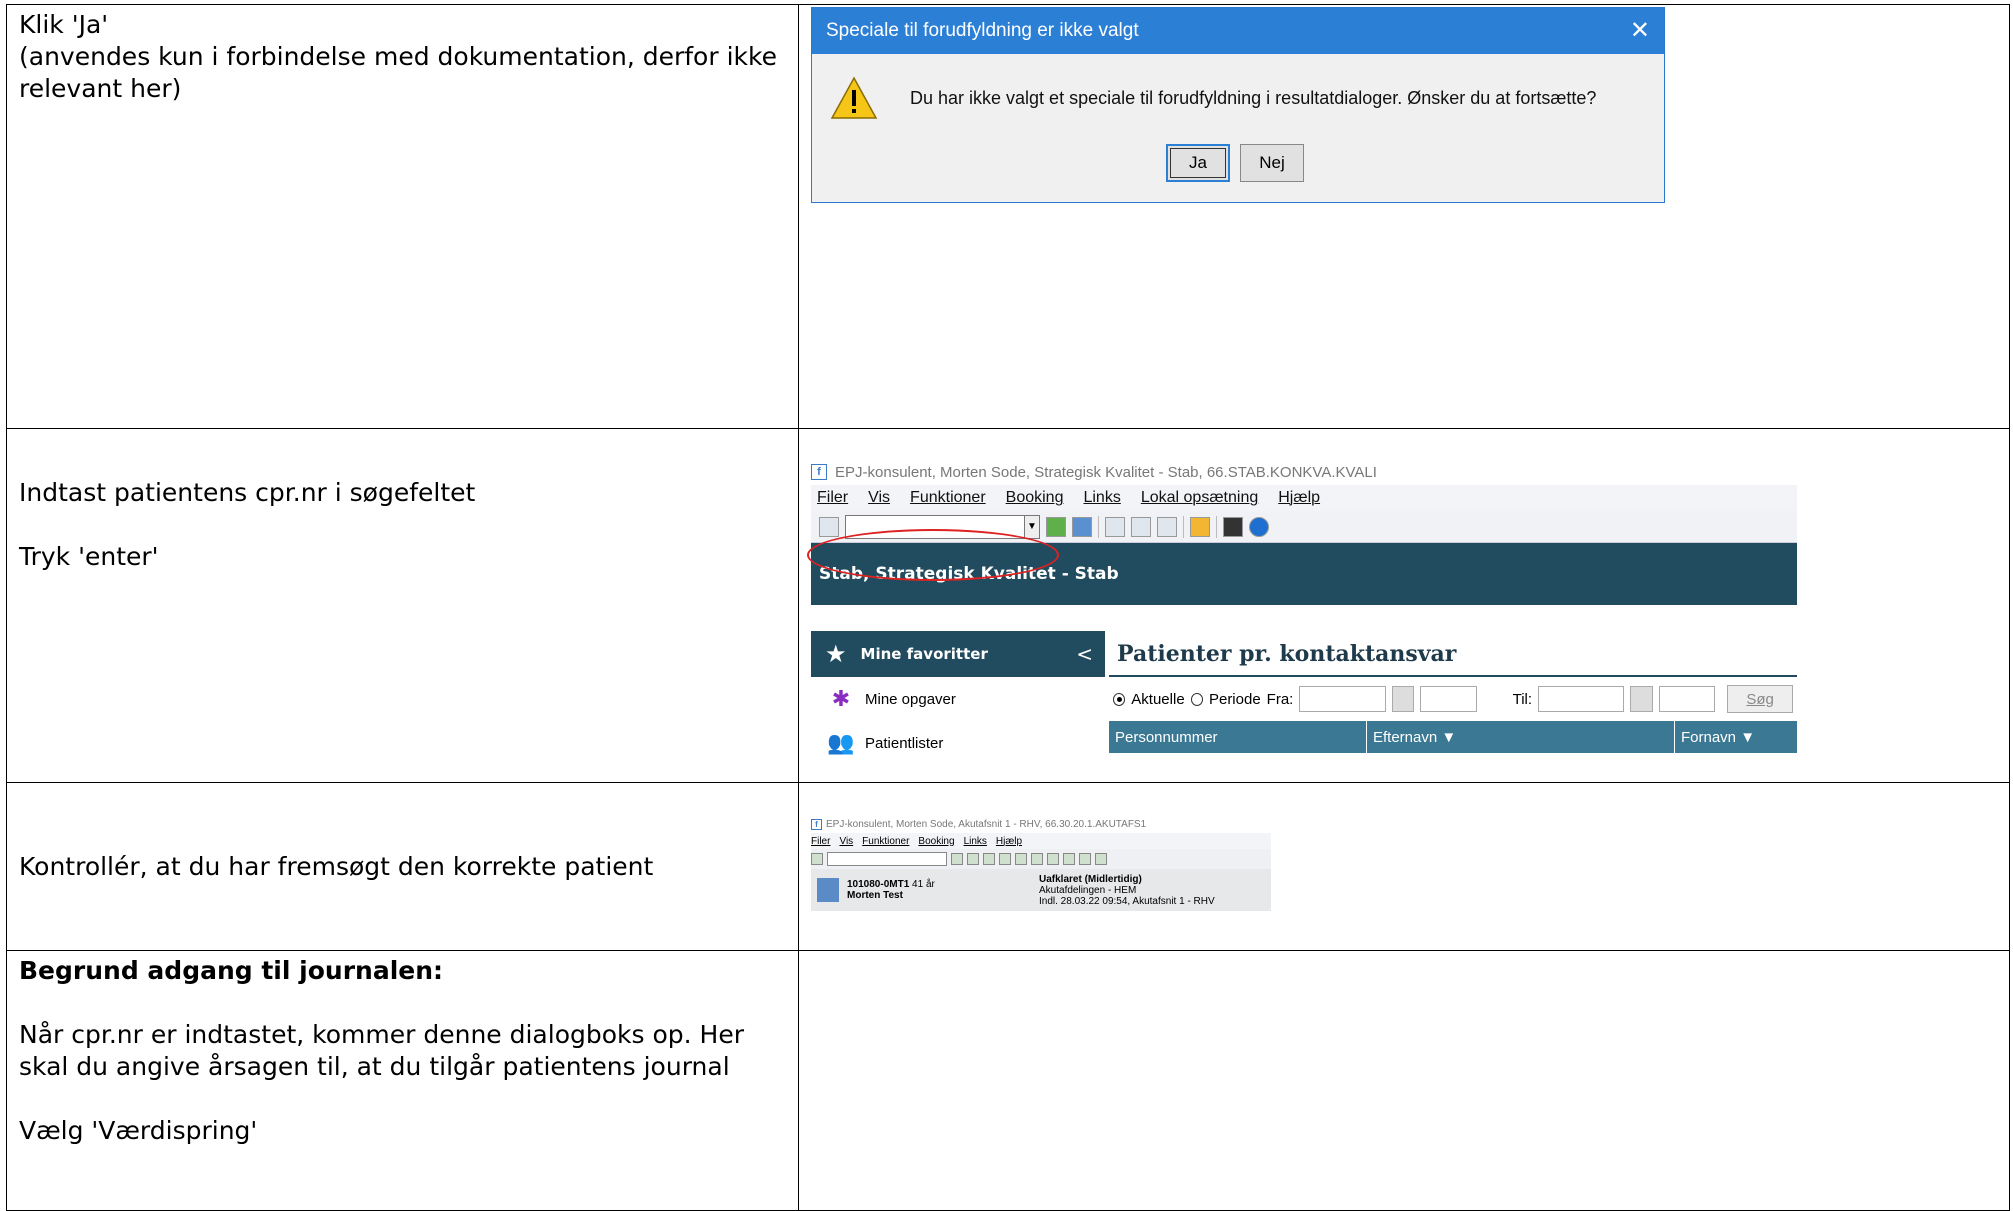 This screenshot has width=2013, height=1211. I want to click on rss-icon, so click(1233, 526).